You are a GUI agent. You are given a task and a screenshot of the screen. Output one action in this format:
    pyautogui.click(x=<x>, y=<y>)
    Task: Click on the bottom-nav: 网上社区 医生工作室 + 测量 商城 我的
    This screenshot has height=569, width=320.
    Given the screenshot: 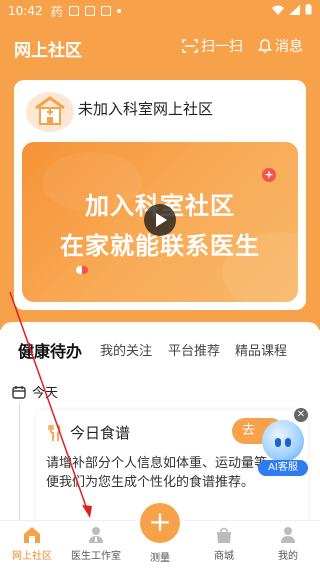 What is the action you would take?
    pyautogui.click(x=160, y=536)
    